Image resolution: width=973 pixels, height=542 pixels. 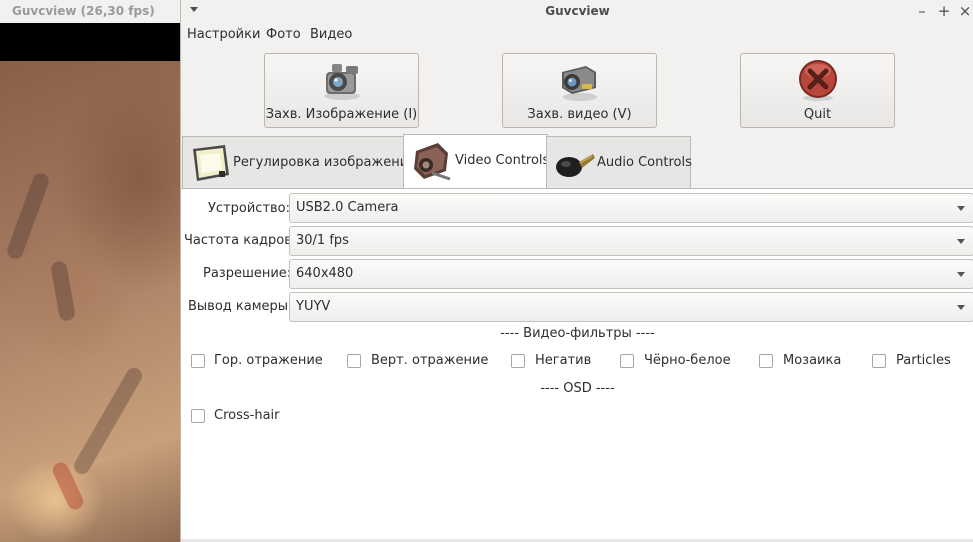 What do you see at coordinates (575, 165) in the screenshot?
I see `microphone-icon` at bounding box center [575, 165].